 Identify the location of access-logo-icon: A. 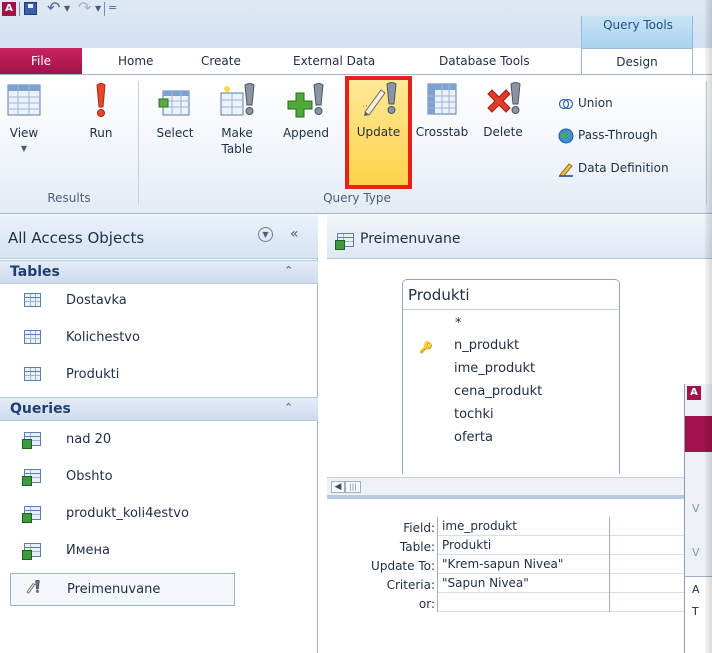
(9, 9).